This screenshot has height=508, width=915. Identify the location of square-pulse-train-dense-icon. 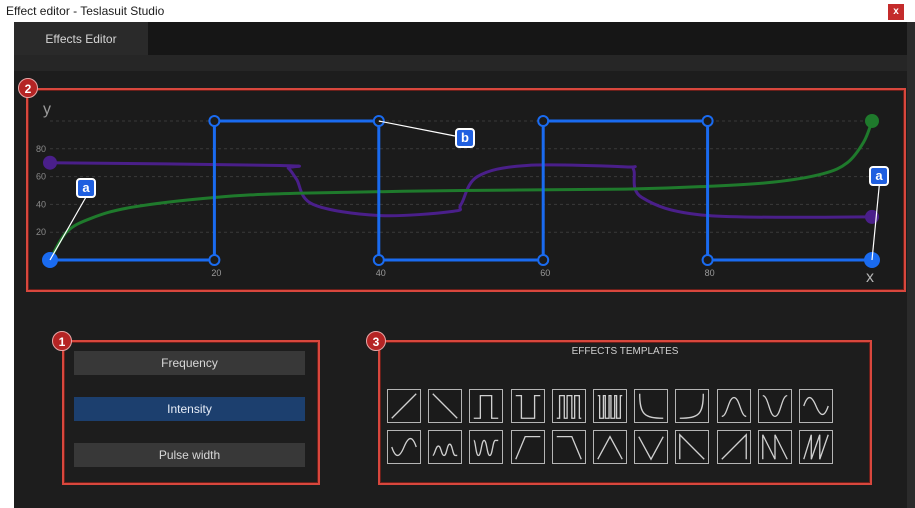
(610, 406).